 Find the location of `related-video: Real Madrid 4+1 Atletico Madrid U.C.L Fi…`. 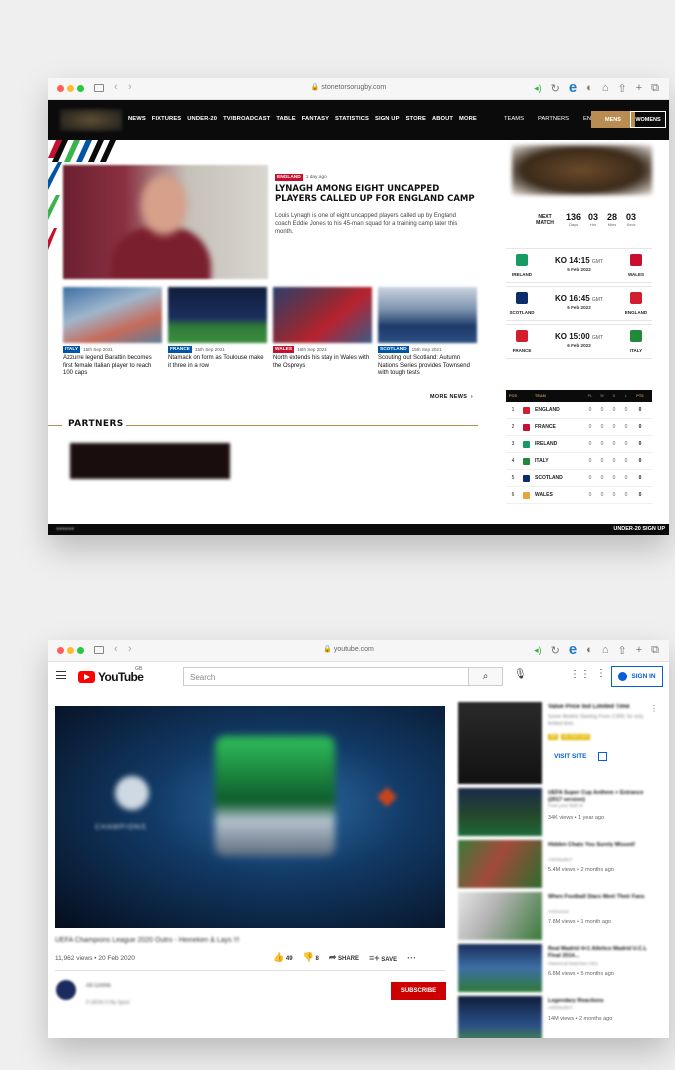

related-video: Real Madrid 4+1 Atletico Madrid U.C.L Fi… is located at coordinates (561, 970).